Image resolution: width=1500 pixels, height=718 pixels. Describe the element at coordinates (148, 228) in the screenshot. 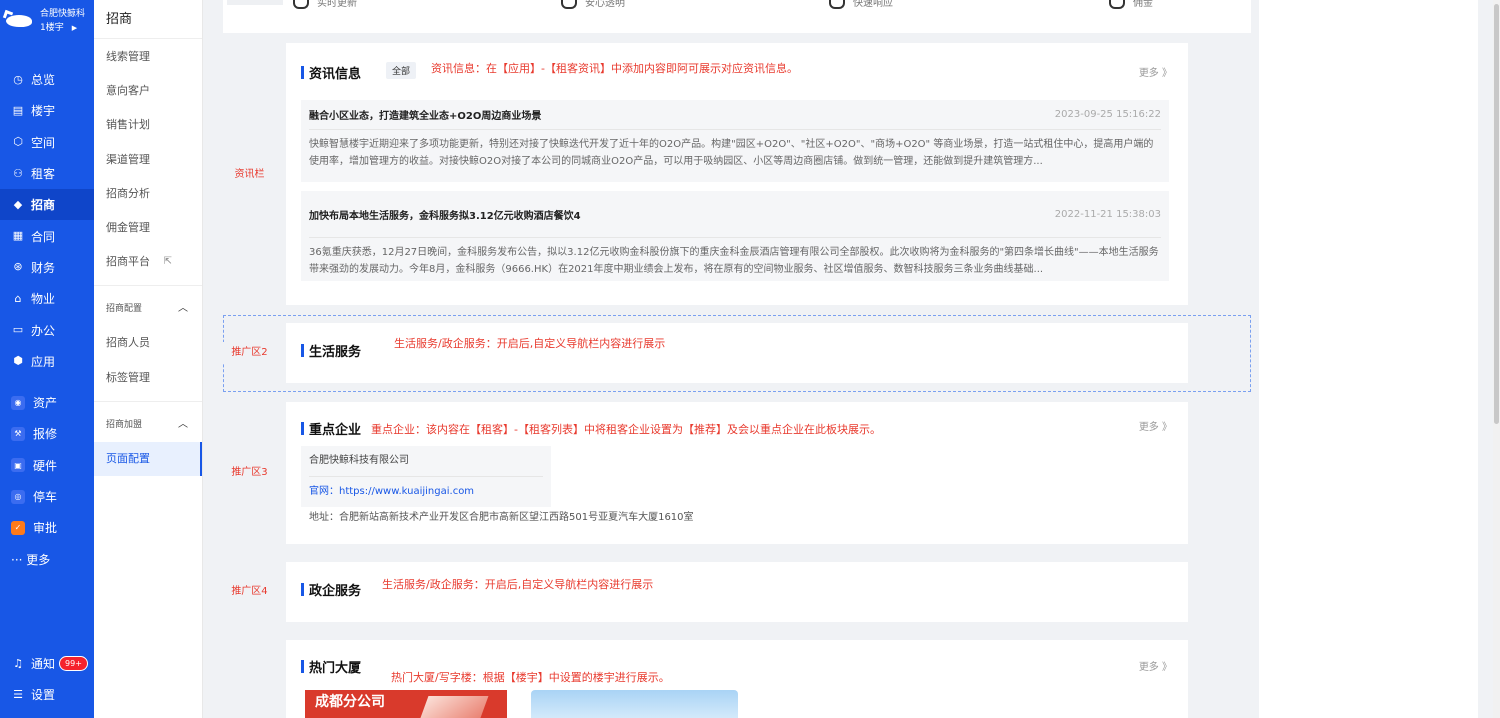

I see `sub-item-commission: 佣金管理` at that location.